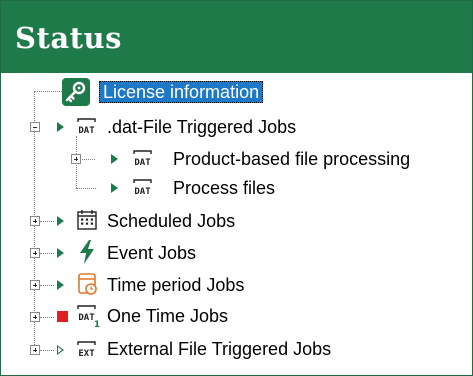 This screenshot has height=376, width=473. Describe the element at coordinates (87, 252) in the screenshot. I see `lightning-icon` at that location.